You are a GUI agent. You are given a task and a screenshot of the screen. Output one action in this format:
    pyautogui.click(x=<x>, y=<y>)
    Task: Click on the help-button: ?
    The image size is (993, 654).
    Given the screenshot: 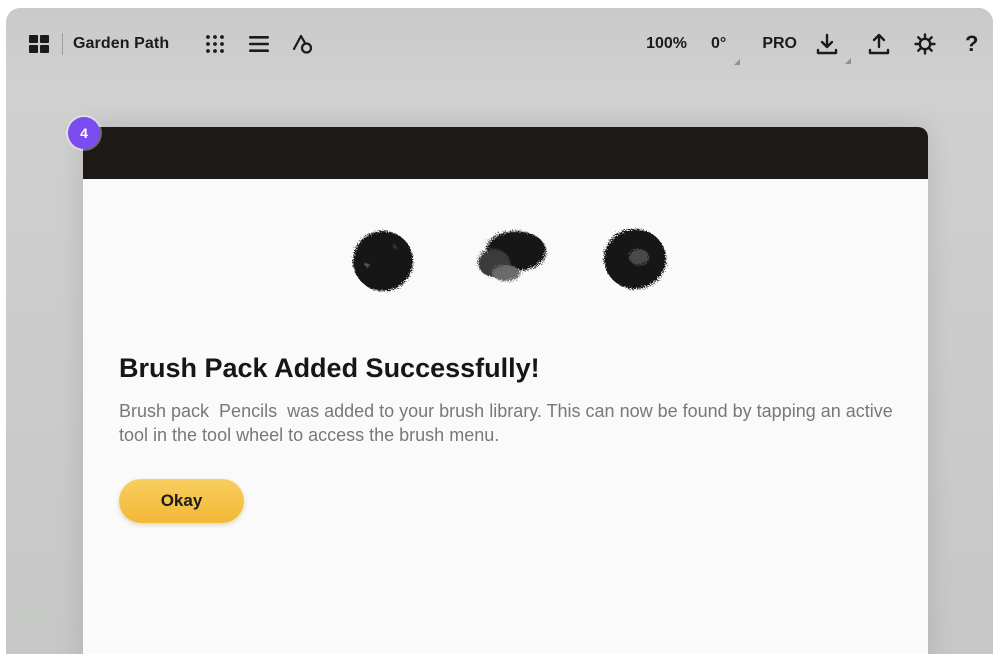 What is the action you would take?
    pyautogui.click(x=972, y=44)
    